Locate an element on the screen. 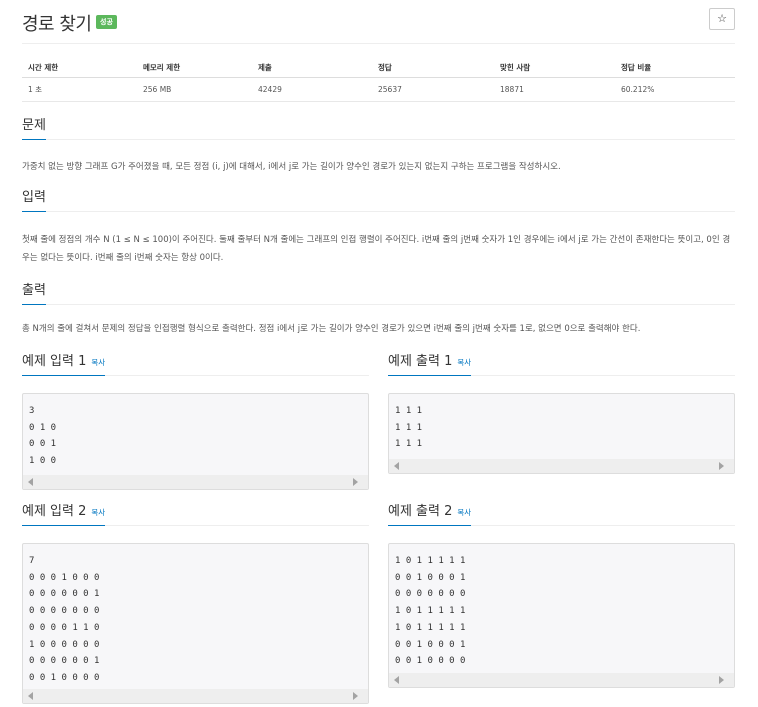  sample-input-2-header: 예제 입력 2 복사 is located at coordinates (195, 513).